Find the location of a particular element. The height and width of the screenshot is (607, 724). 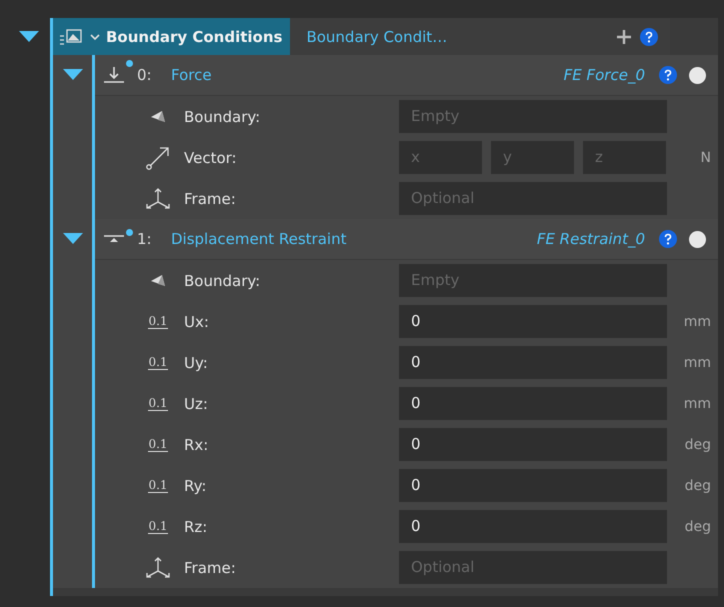

item-index: 0: is located at coordinates (145, 75).